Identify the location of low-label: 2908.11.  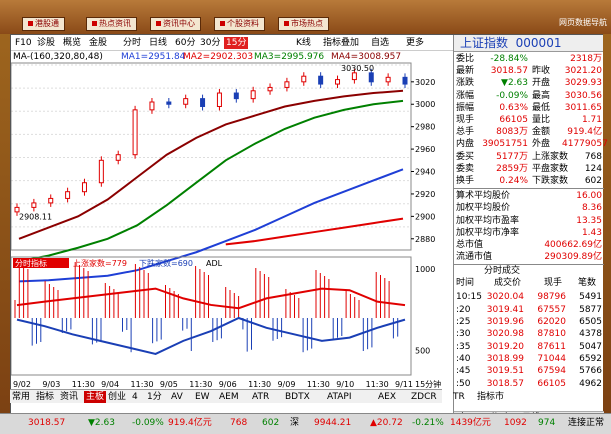
(35, 216).